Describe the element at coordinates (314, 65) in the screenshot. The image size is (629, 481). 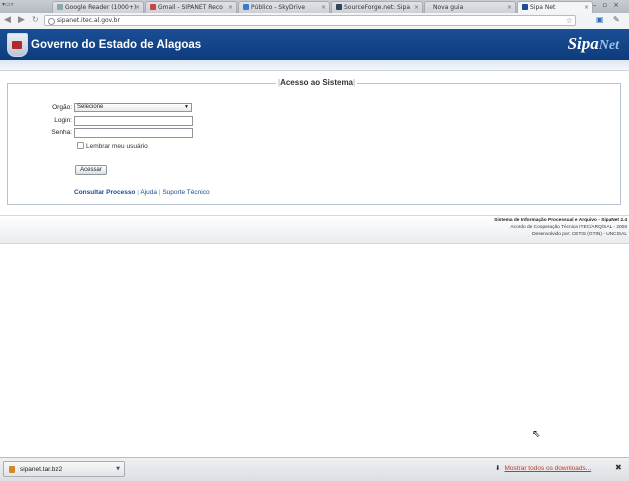
I see `header-divider` at that location.